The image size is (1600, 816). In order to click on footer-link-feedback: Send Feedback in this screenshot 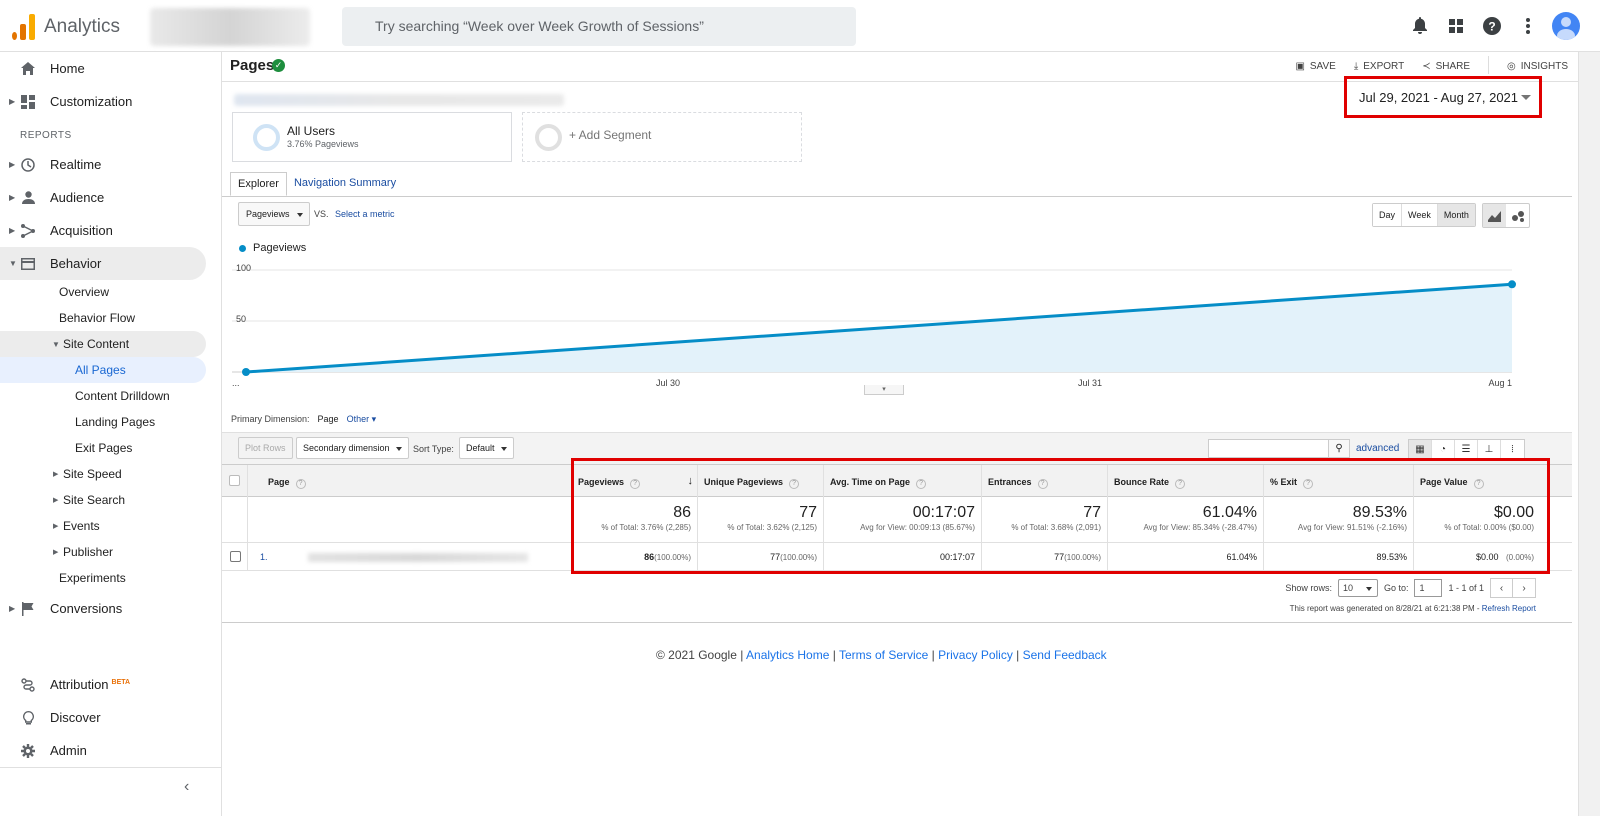, I will do `click(1065, 655)`.